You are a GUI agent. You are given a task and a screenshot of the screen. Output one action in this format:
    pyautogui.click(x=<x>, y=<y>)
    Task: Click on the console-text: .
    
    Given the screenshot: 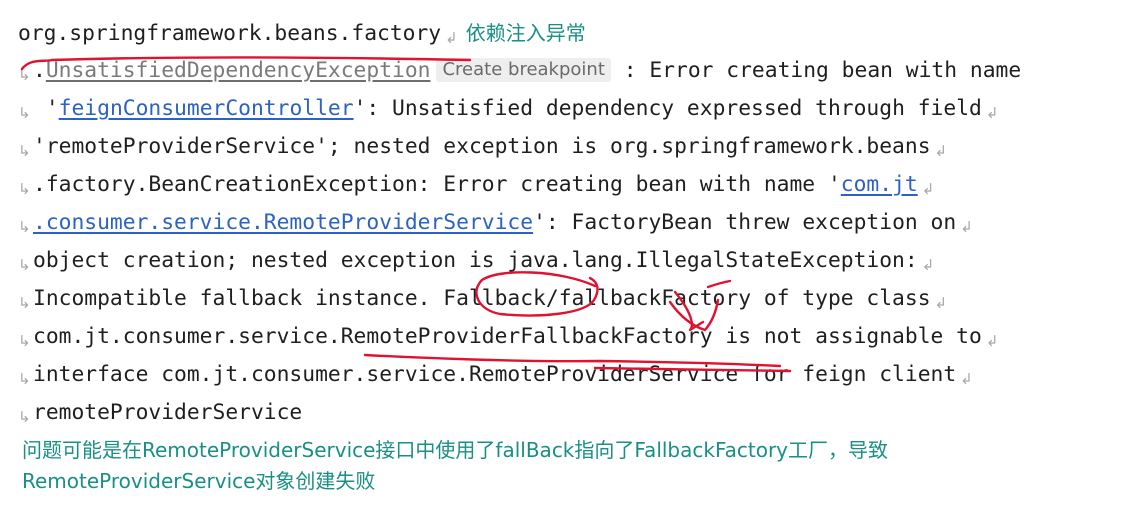 What is the action you would take?
    pyautogui.click(x=39, y=70)
    